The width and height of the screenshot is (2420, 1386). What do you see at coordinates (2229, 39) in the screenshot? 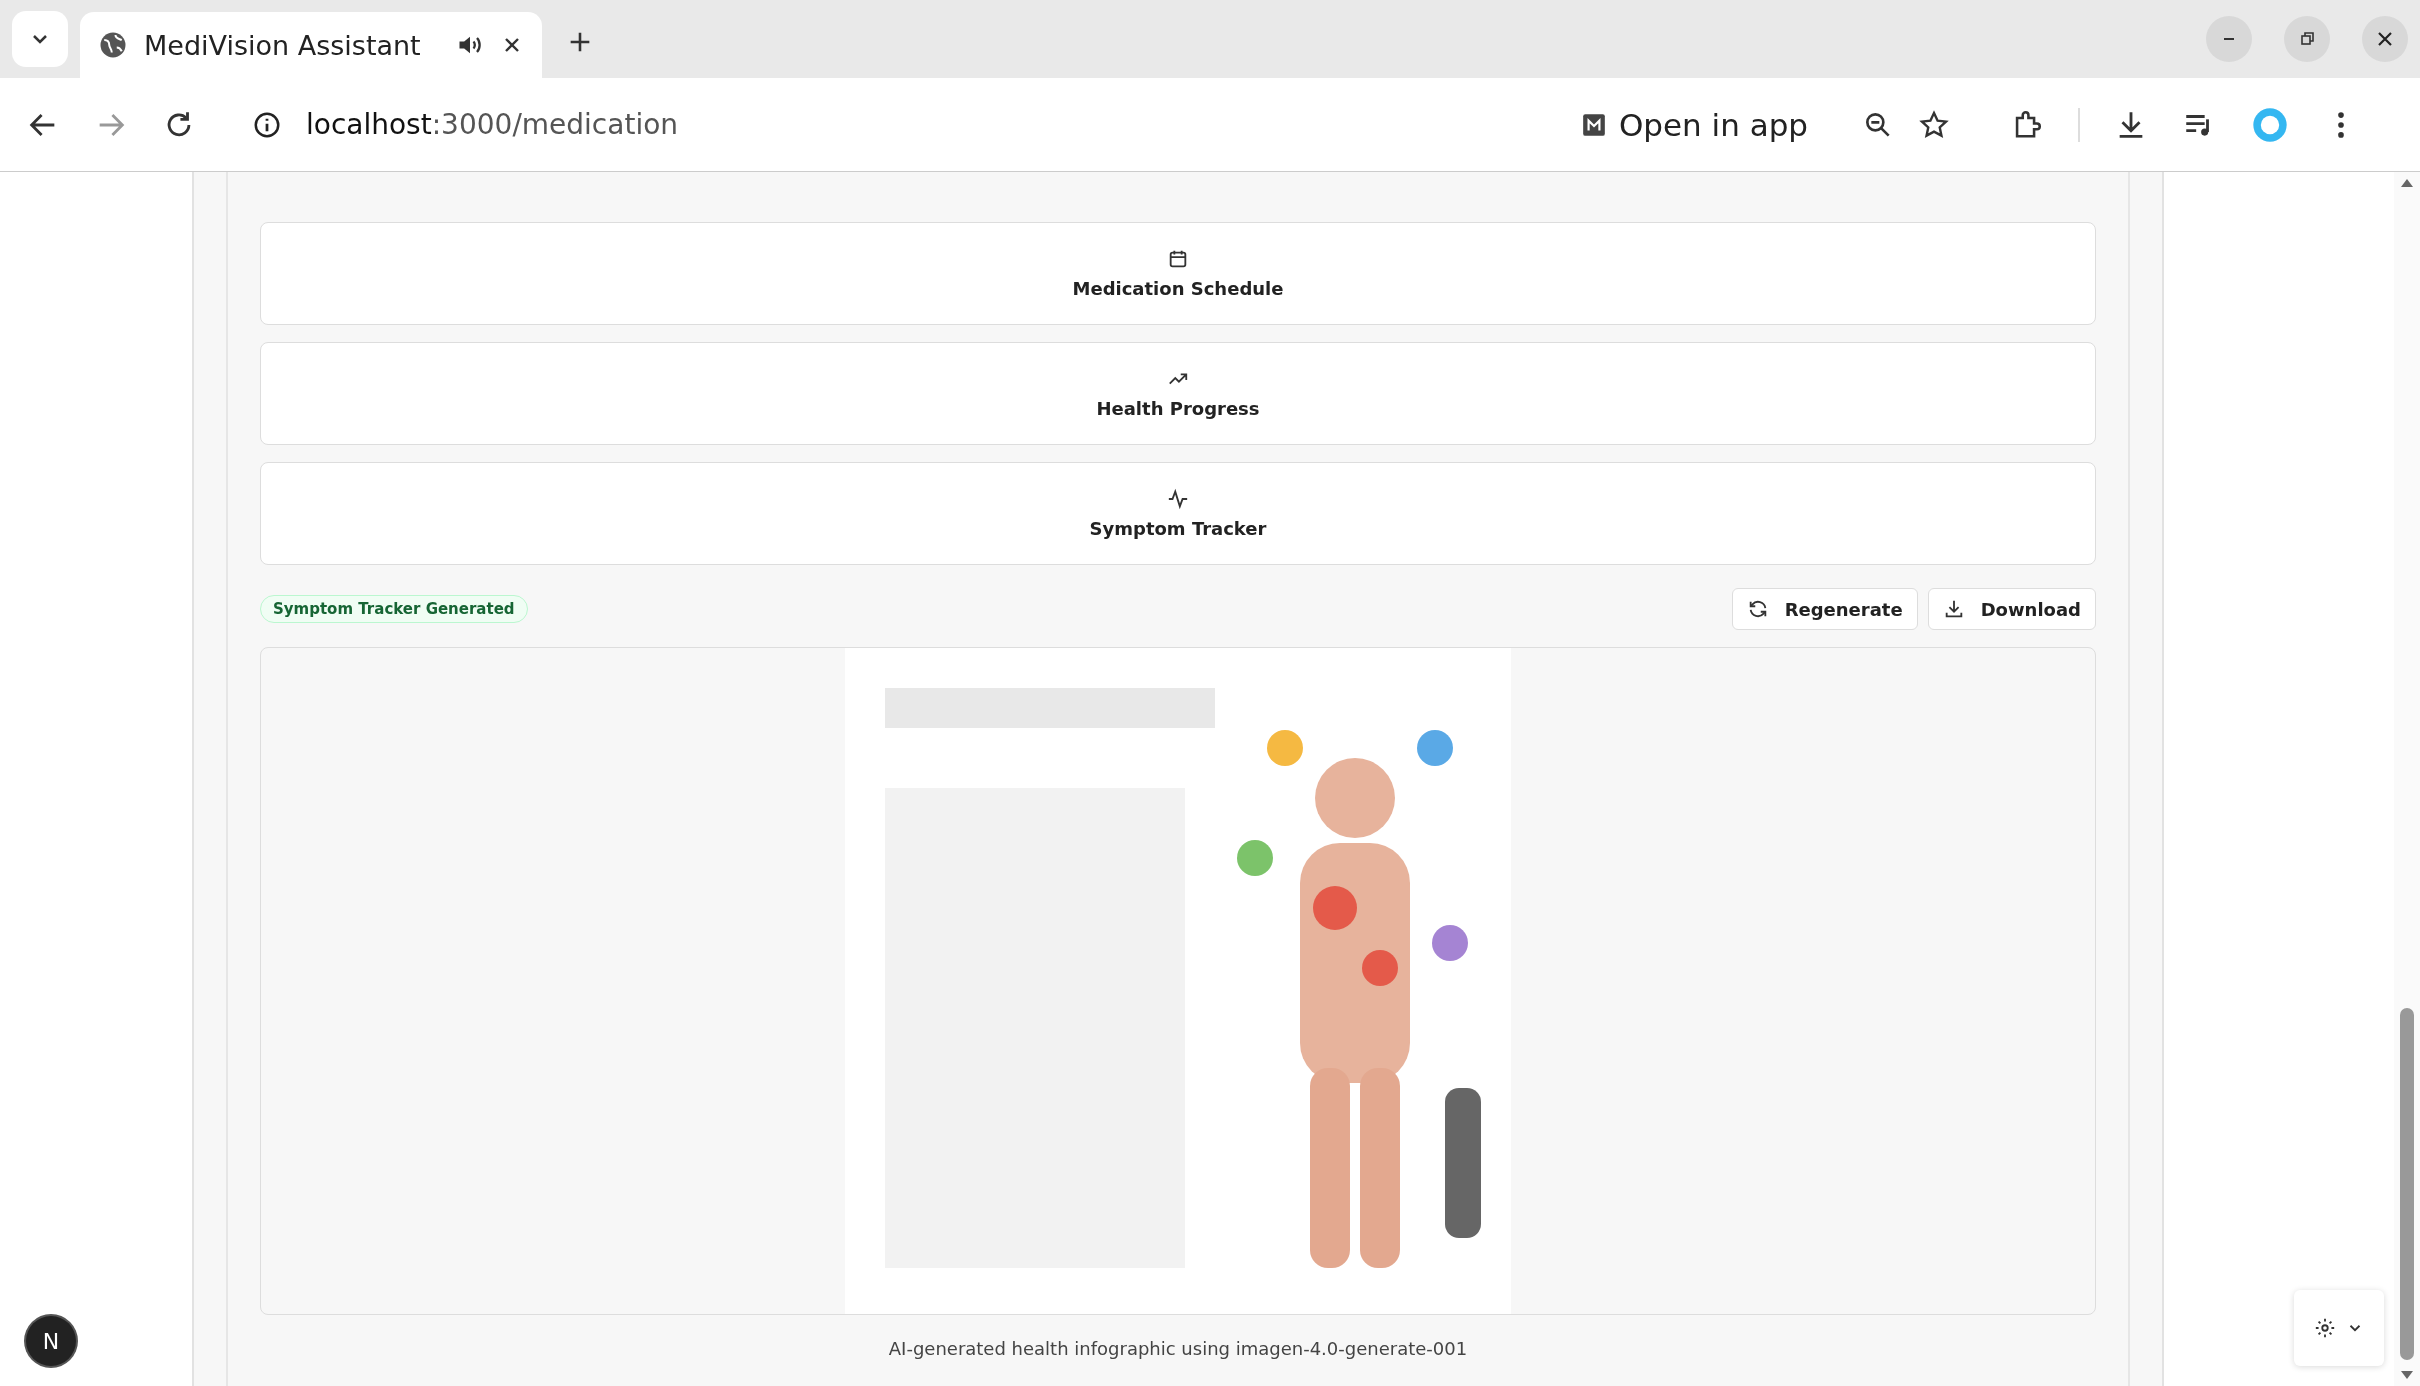
I see `minimize-icon` at bounding box center [2229, 39].